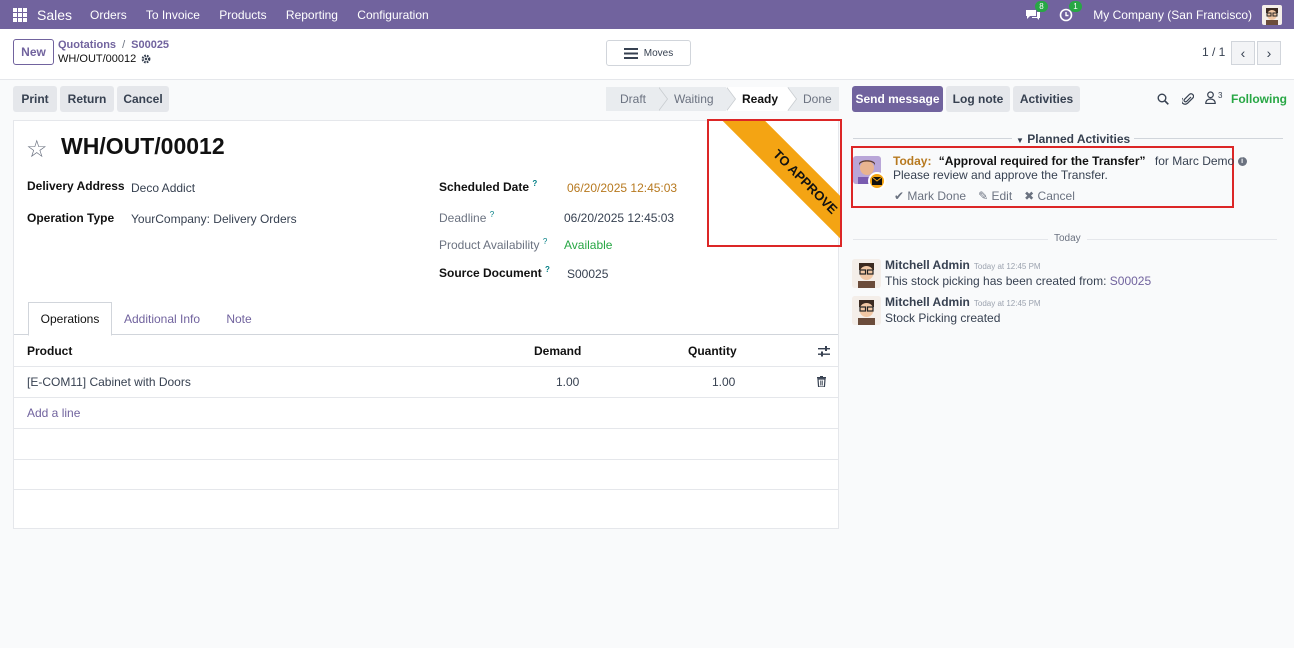  I want to click on list-icon, so click(630, 53).